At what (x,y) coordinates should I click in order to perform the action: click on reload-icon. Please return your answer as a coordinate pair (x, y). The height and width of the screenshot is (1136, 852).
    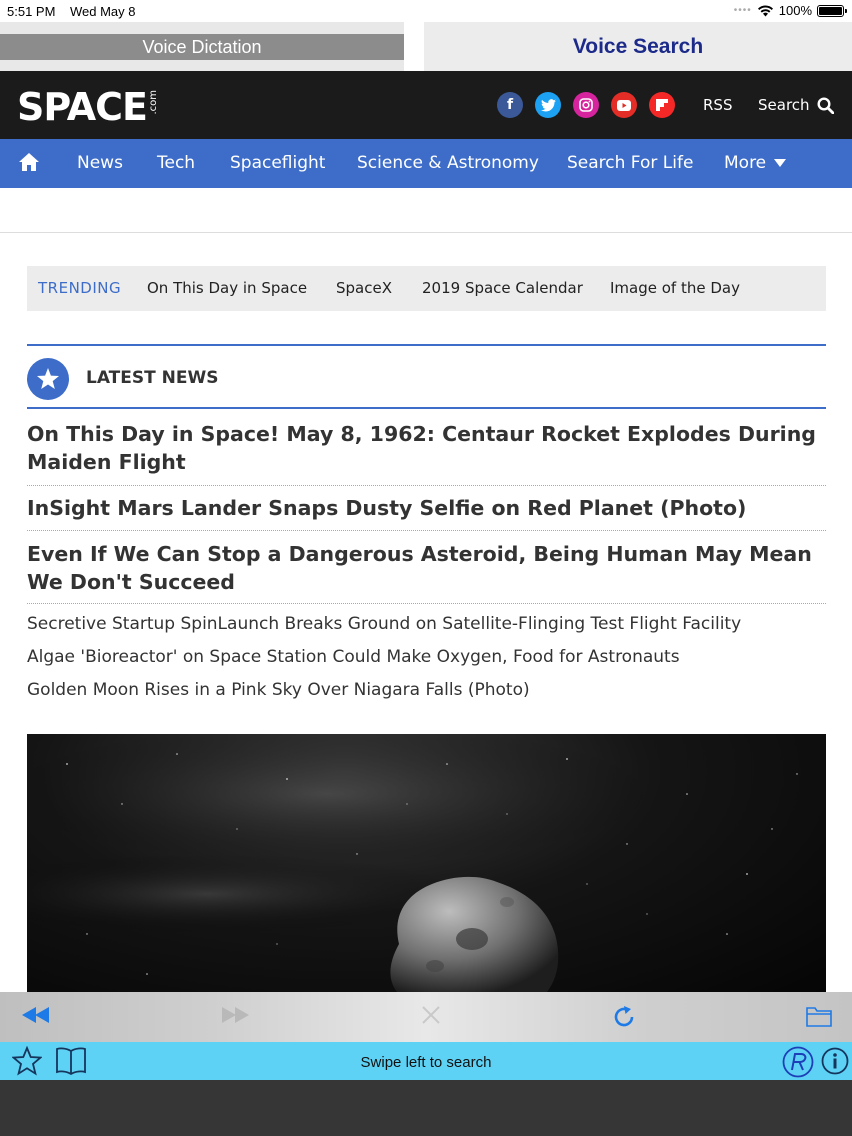
    Looking at the image, I should click on (624, 1017).